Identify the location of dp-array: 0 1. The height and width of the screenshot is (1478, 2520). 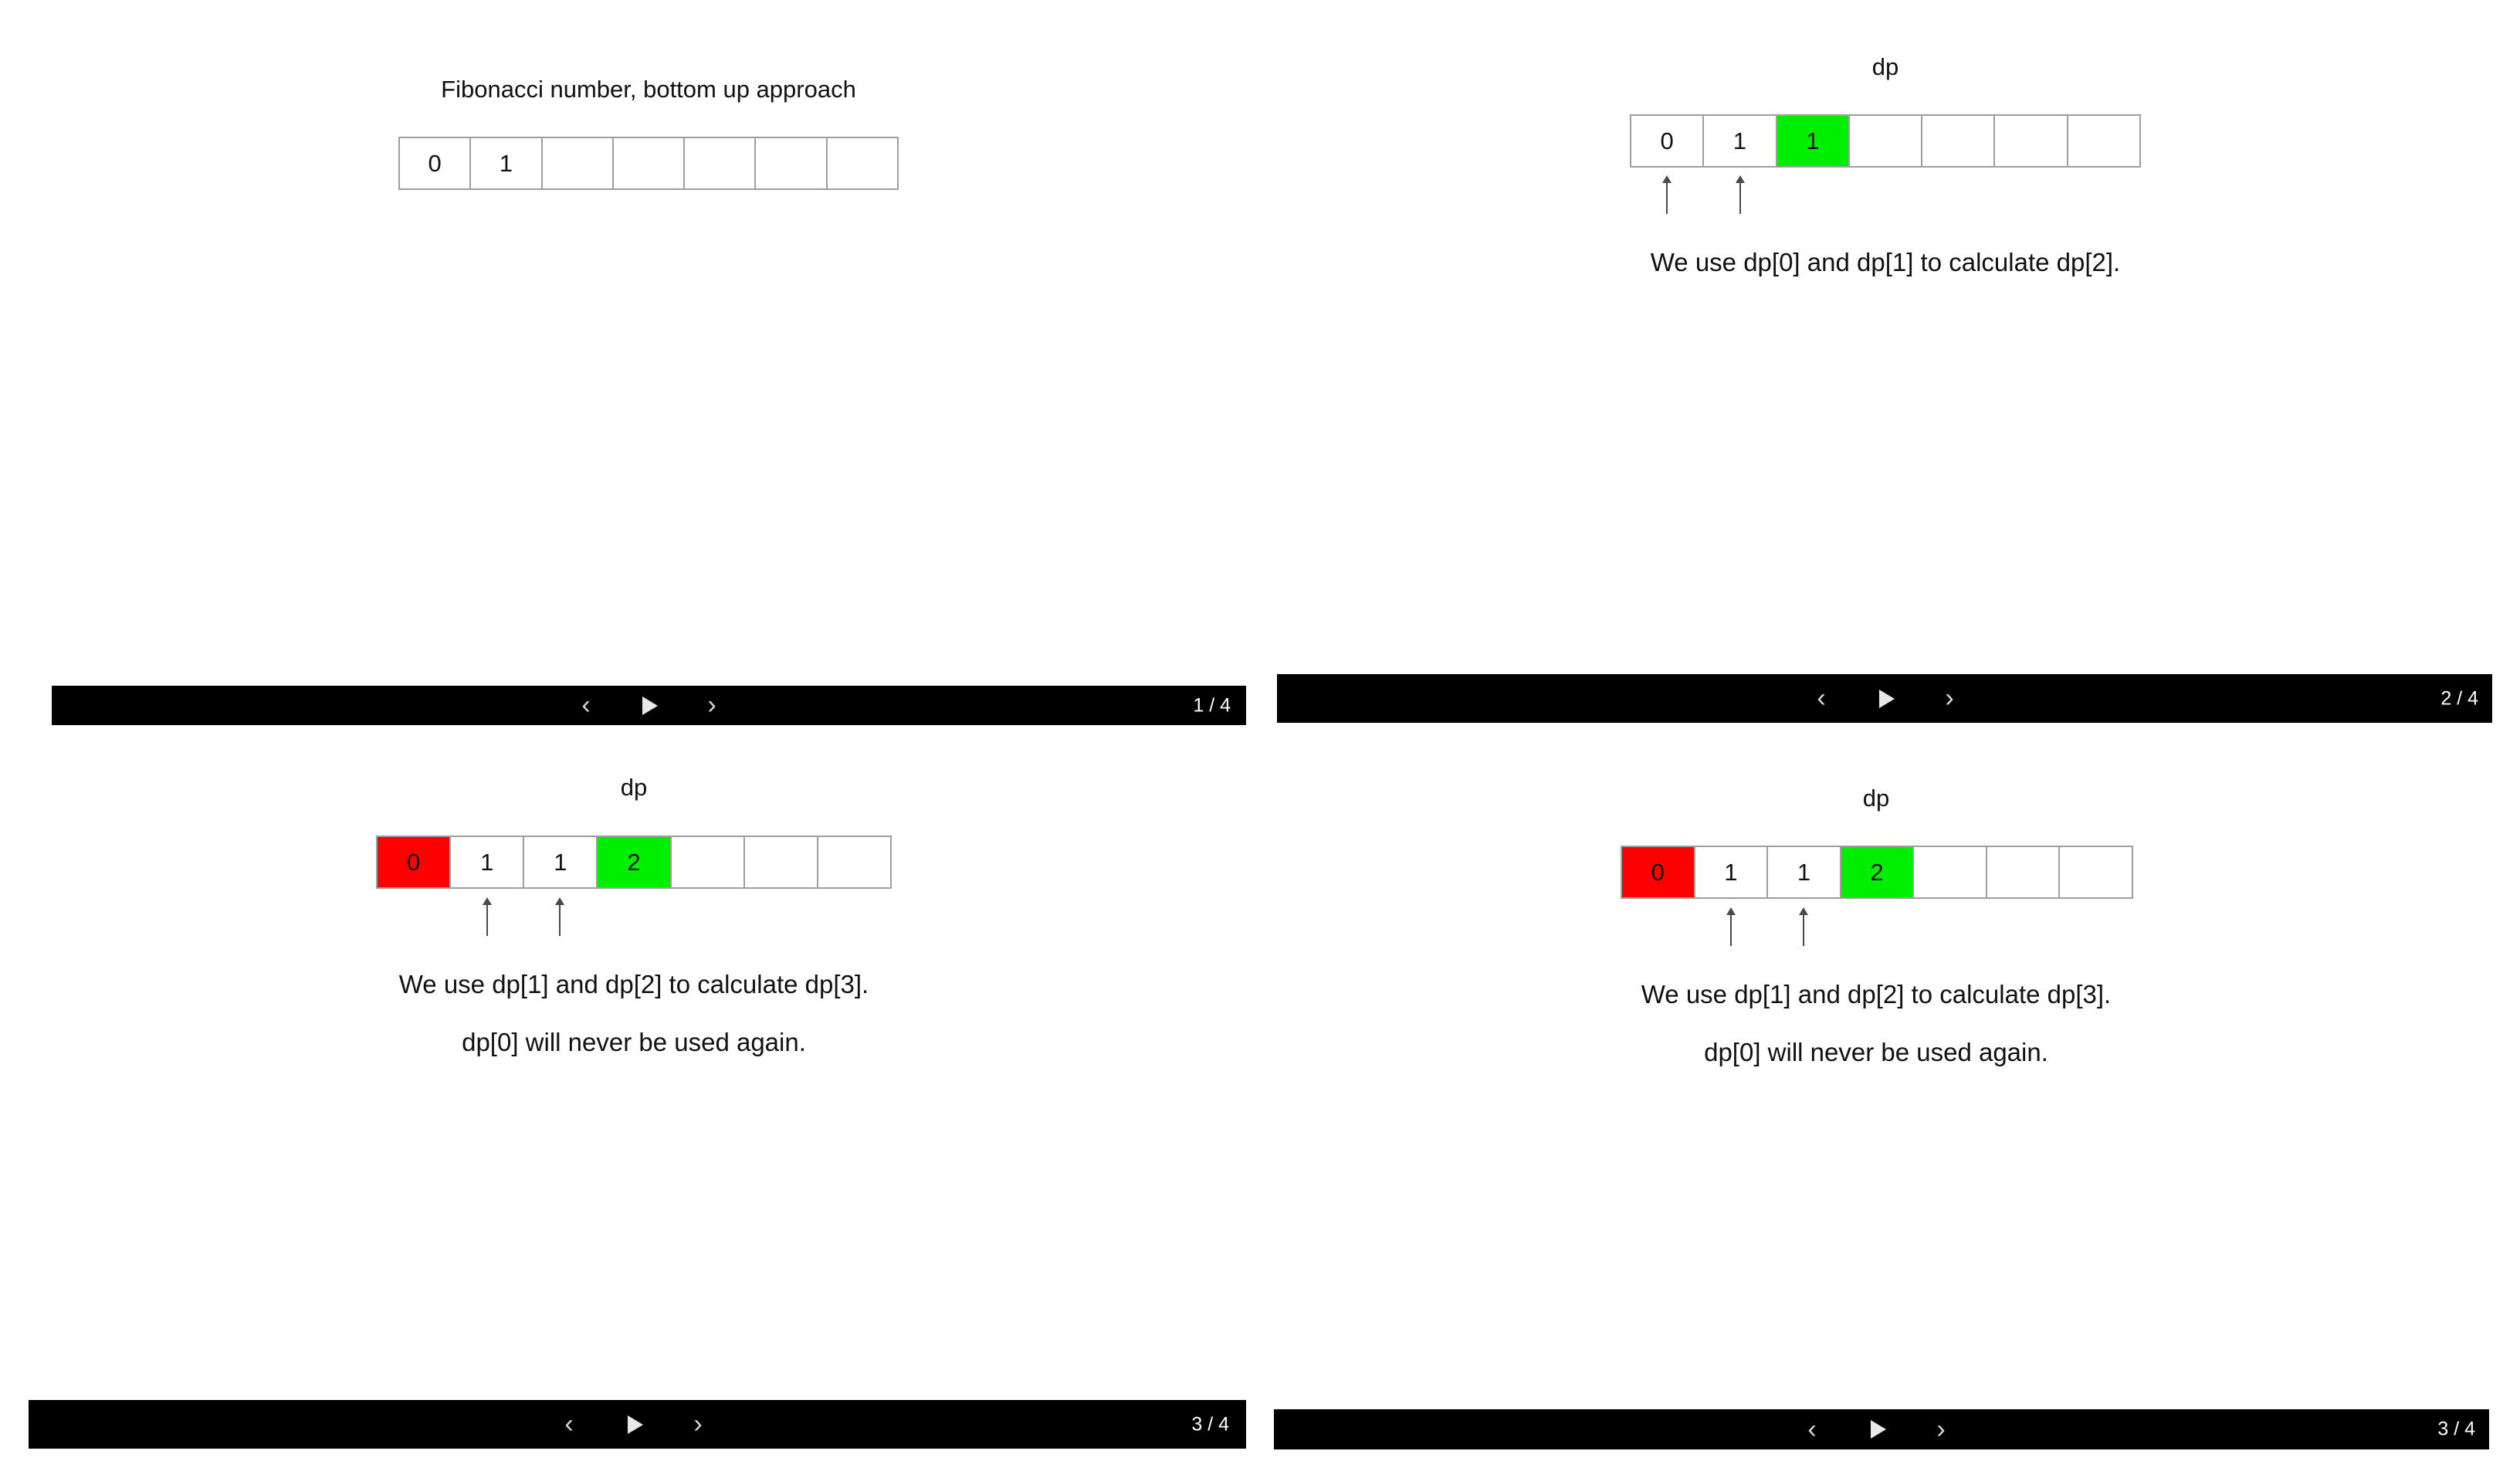
(648, 163).